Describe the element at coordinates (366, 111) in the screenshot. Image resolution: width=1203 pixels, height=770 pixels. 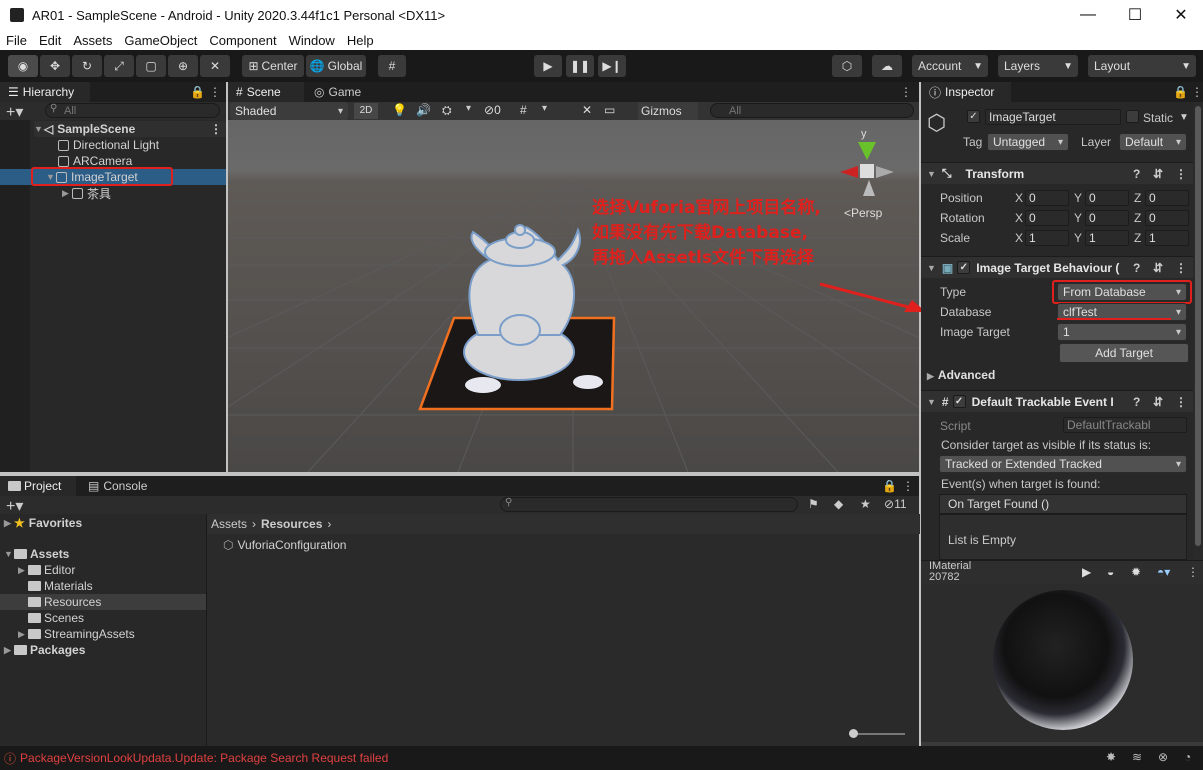
I see `mode-2d-button: 2D` at that location.